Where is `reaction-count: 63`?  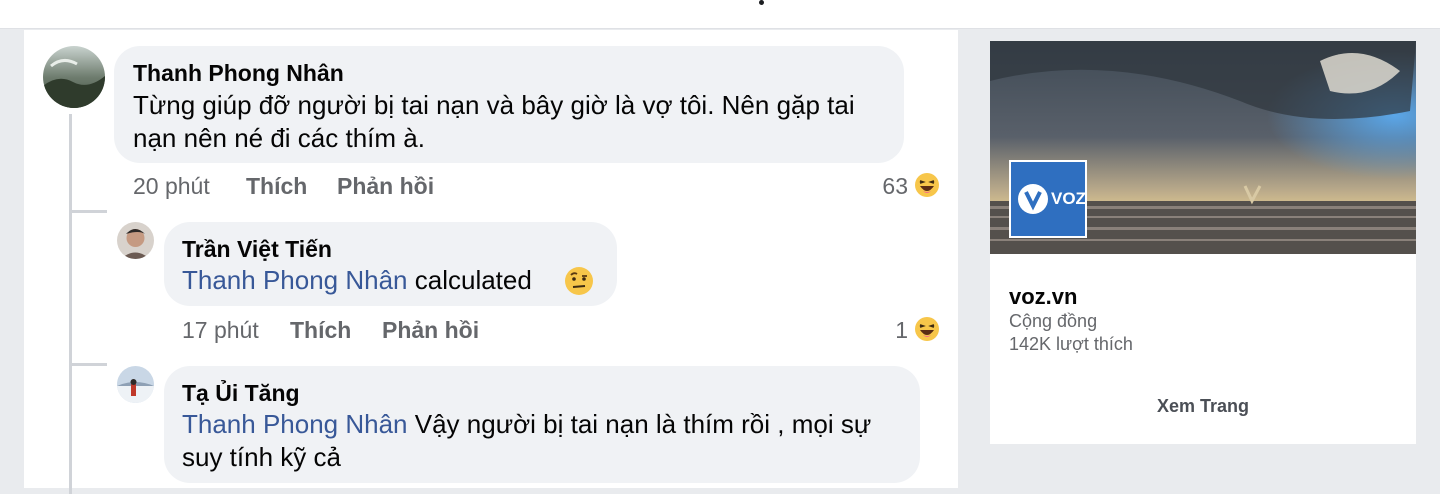
reaction-count: 63 is located at coordinates (881, 186).